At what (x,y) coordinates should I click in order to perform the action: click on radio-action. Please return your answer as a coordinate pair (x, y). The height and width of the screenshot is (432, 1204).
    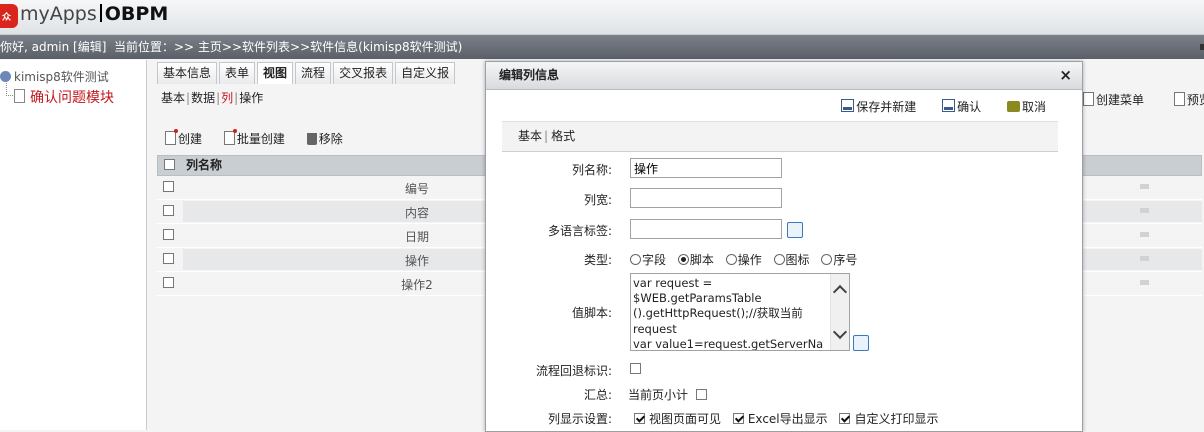
    Looking at the image, I should click on (731, 259).